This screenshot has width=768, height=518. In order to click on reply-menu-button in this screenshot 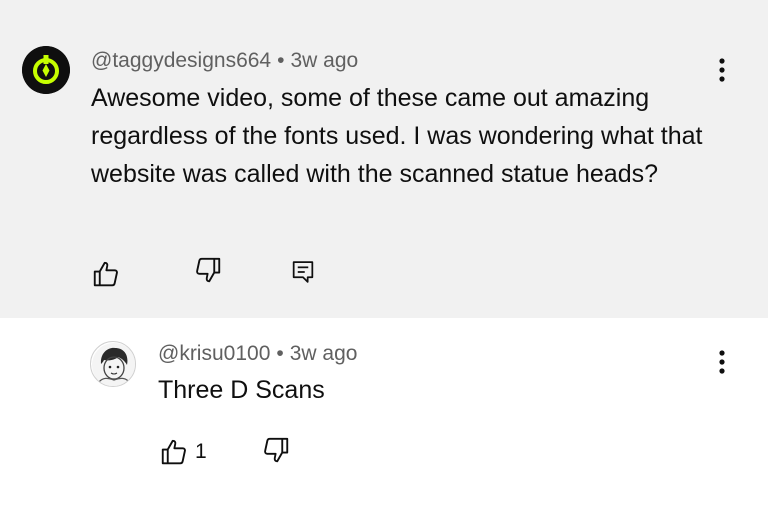, I will do `click(722, 362)`.